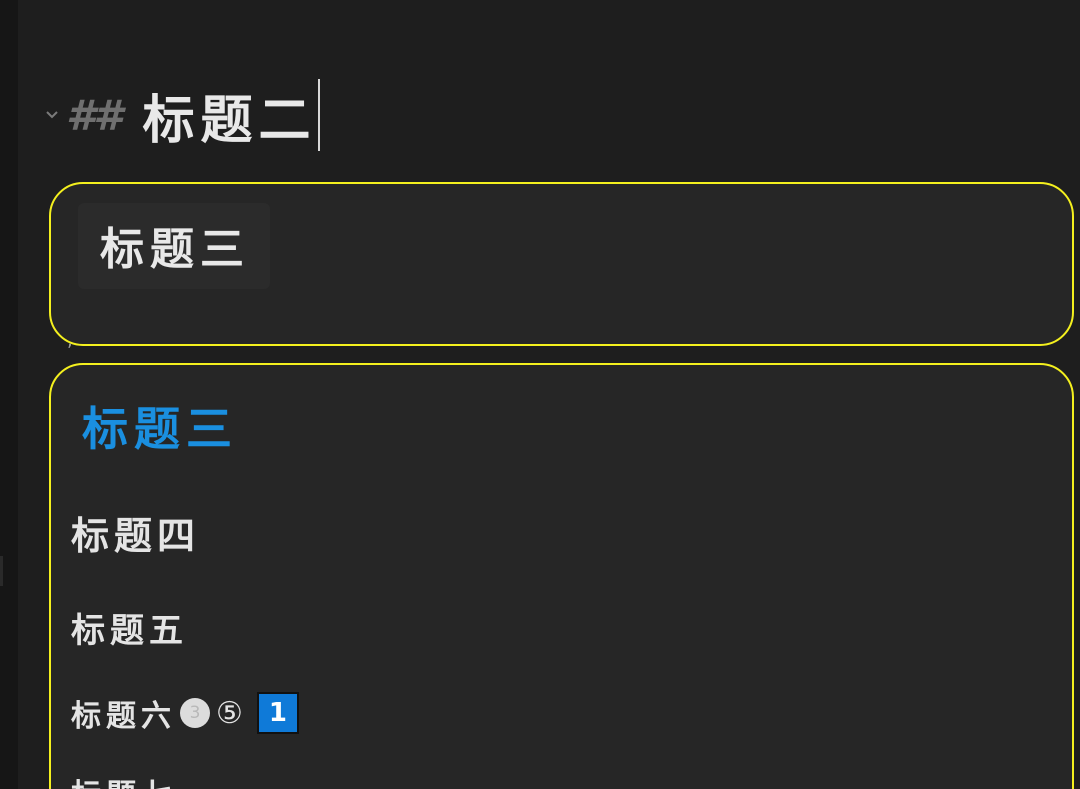  What do you see at coordinates (319, 115) in the screenshot?
I see `text-cursor` at bounding box center [319, 115].